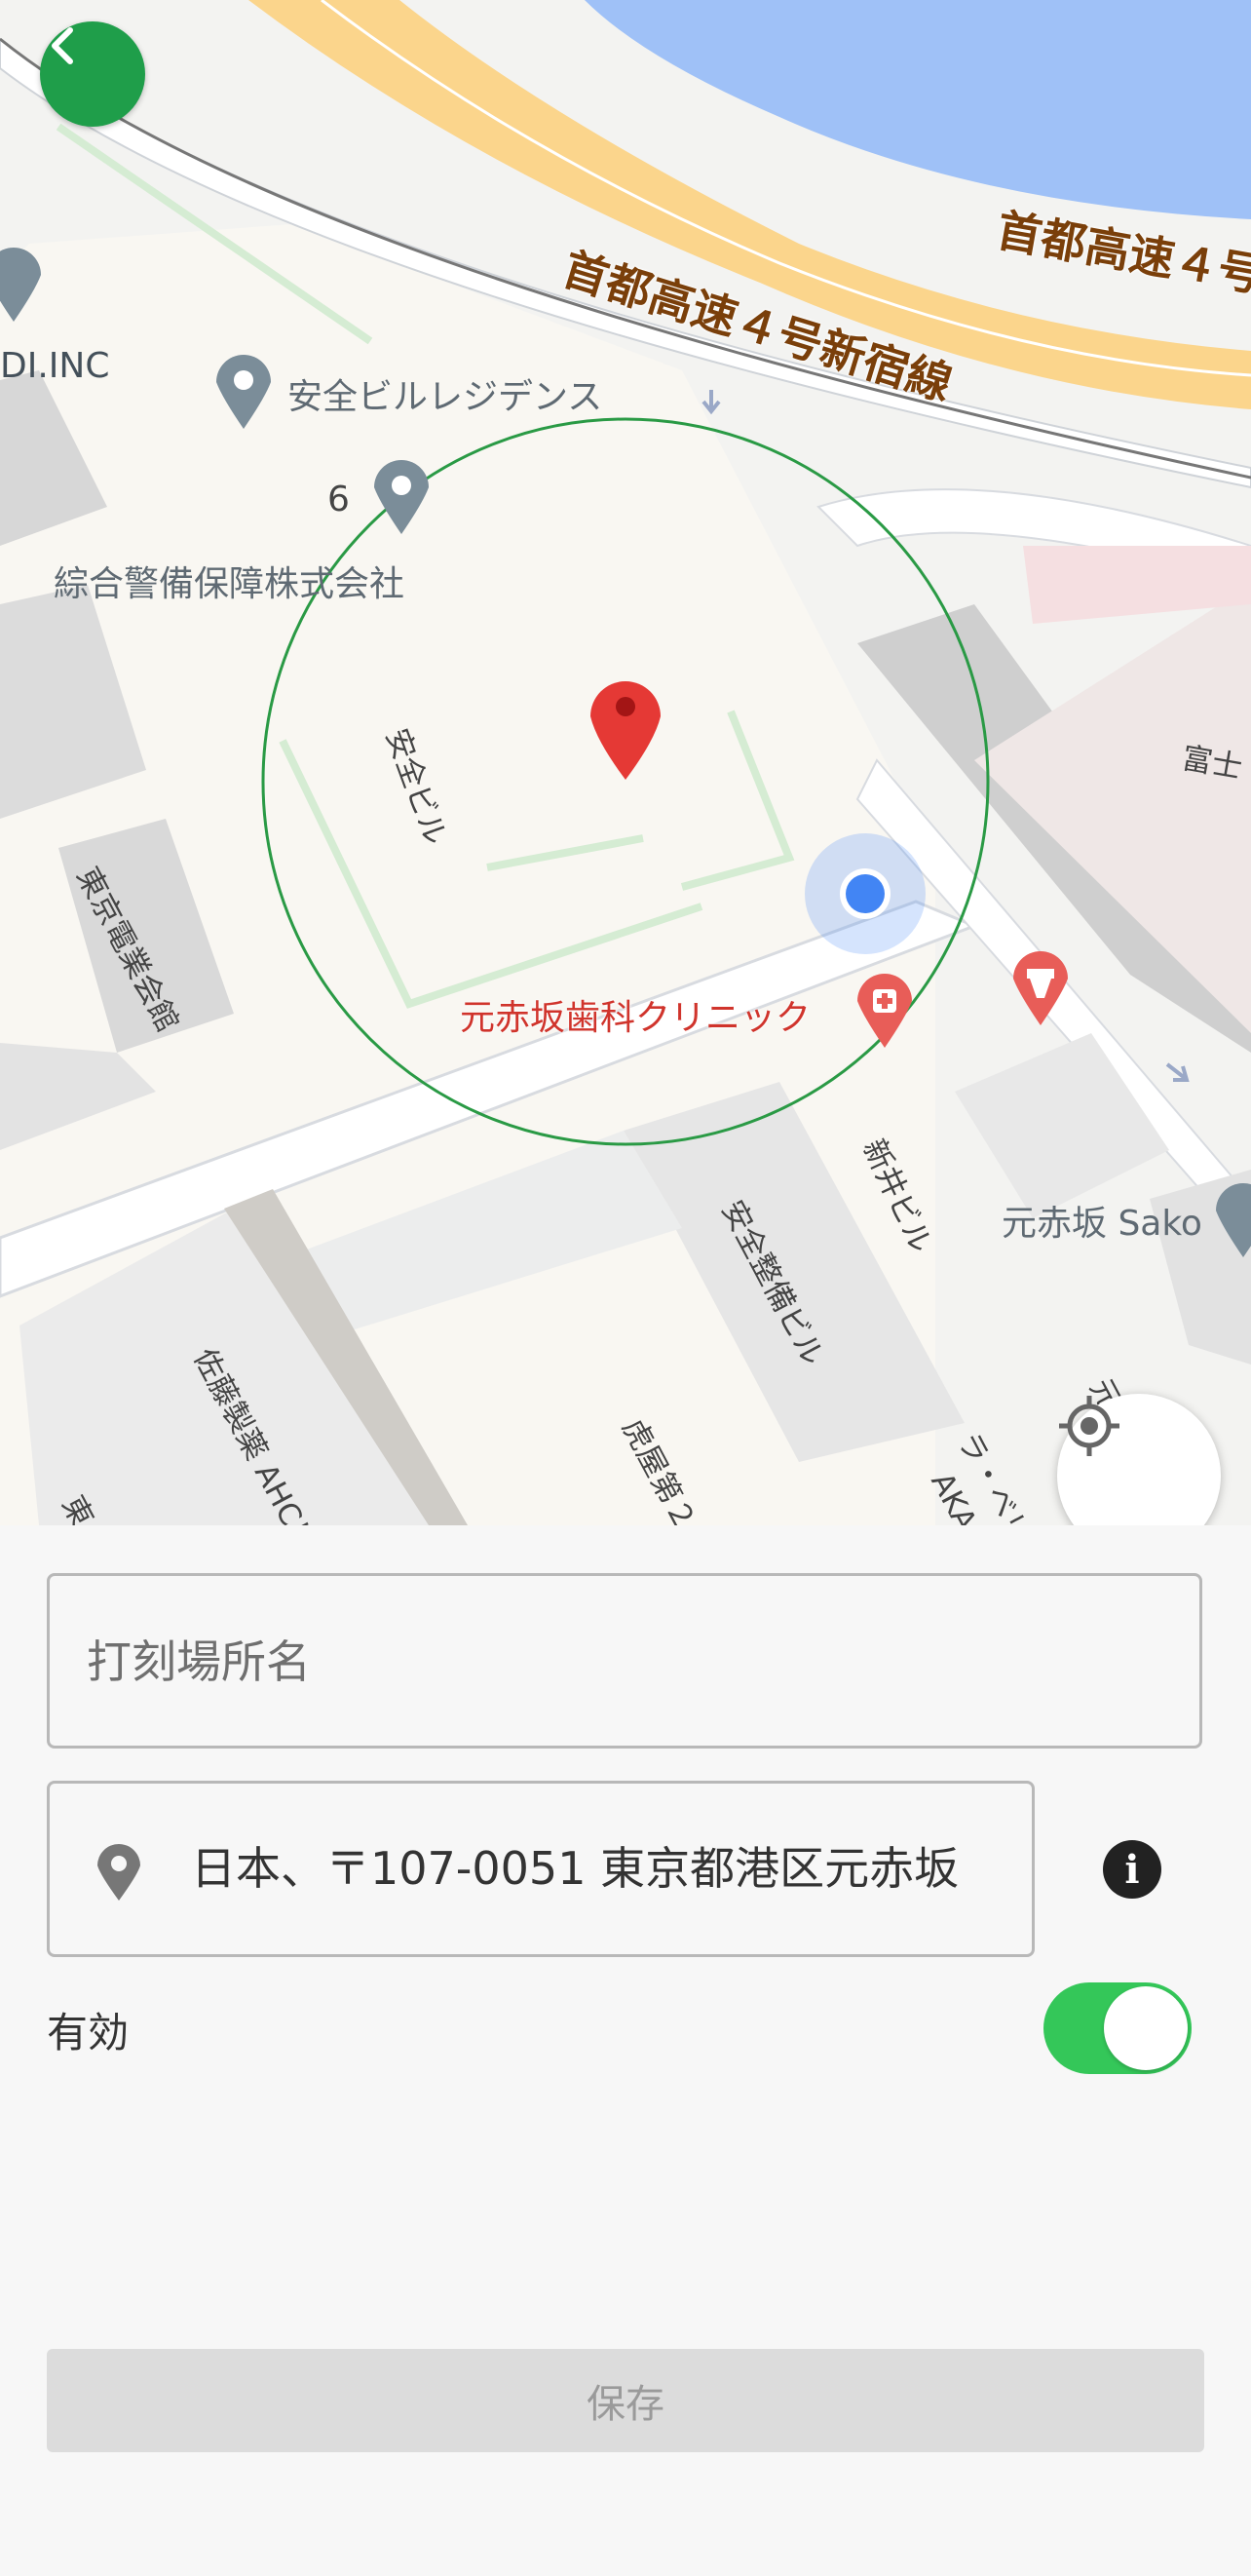 This screenshot has height=2576, width=1251. What do you see at coordinates (576, 1868) in the screenshot?
I see `address-value: 日本、〒107-0051 東京都港区元赤坂` at bounding box center [576, 1868].